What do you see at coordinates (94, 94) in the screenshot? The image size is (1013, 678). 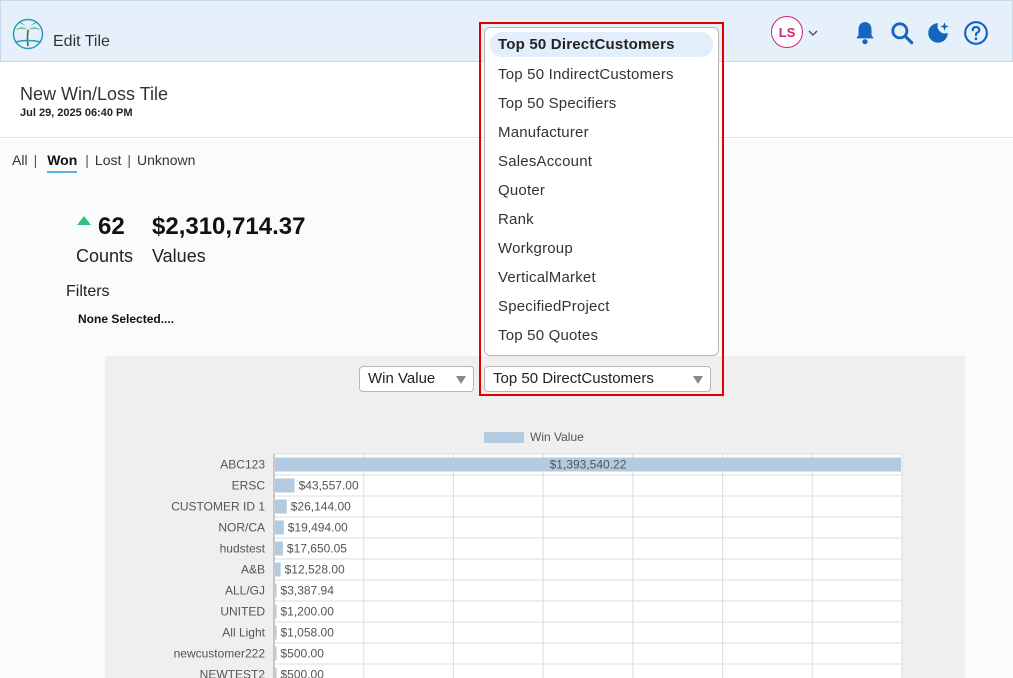 I see `tile-title: New Win/Loss Tile` at bounding box center [94, 94].